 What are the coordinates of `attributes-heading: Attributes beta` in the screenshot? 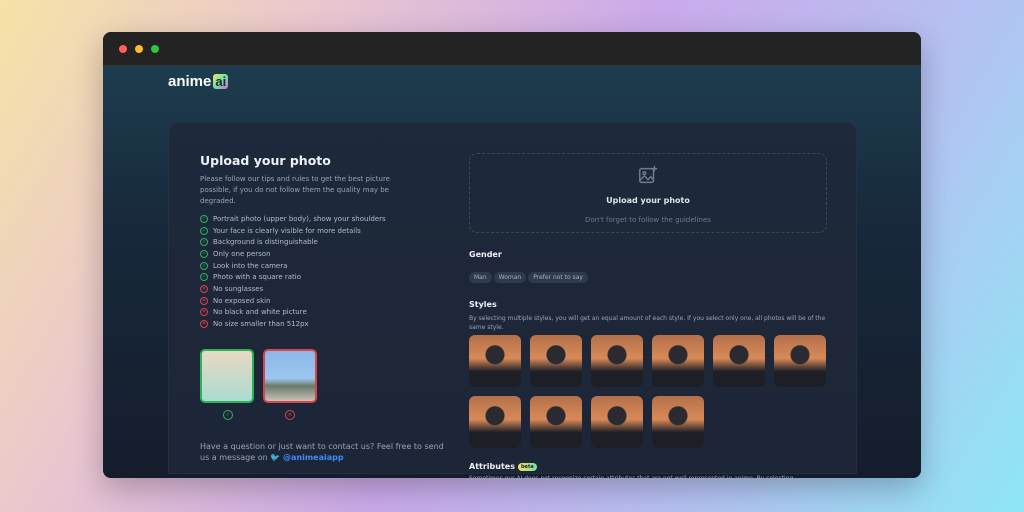 It's located at (648, 466).